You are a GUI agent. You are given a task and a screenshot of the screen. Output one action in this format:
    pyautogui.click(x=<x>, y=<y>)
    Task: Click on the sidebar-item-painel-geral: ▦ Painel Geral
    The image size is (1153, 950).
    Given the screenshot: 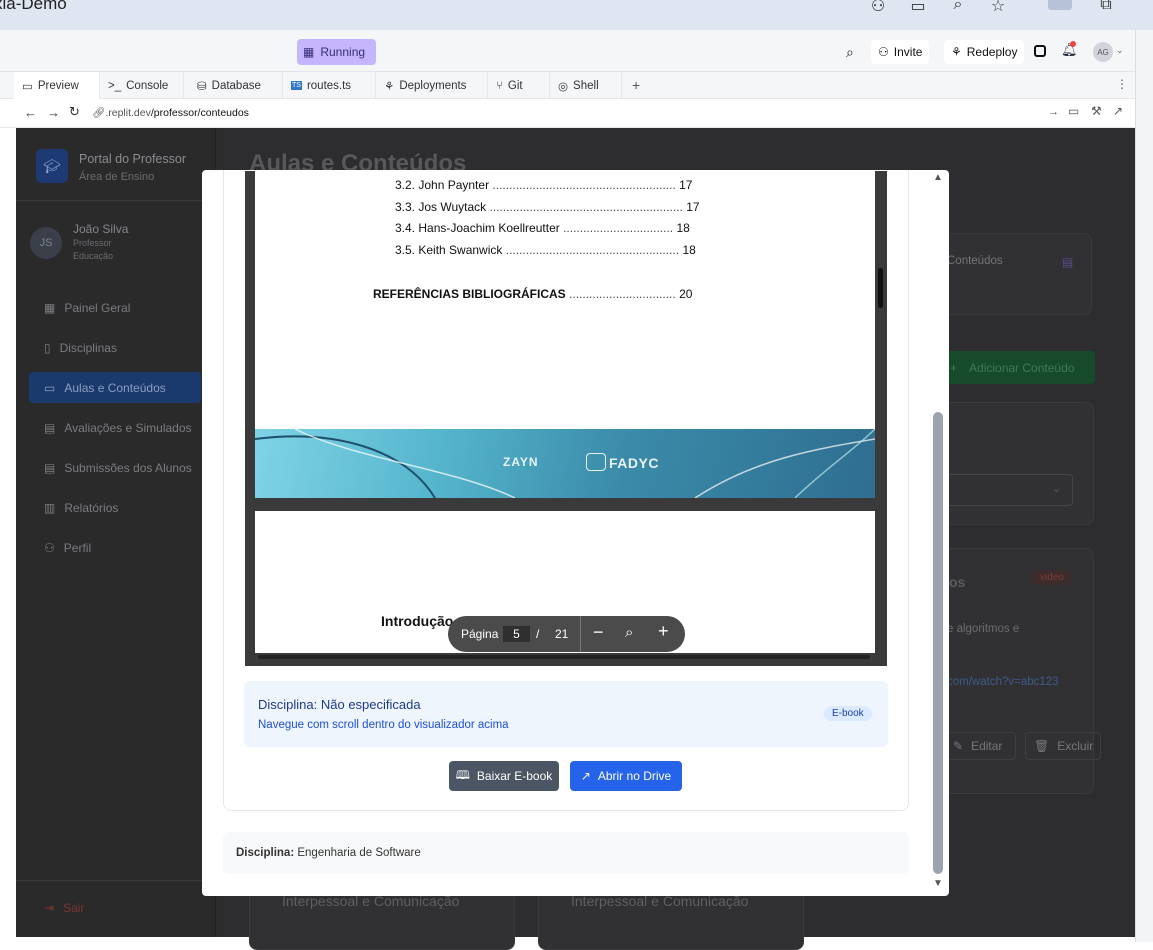 What is the action you would take?
    pyautogui.click(x=115, y=307)
    